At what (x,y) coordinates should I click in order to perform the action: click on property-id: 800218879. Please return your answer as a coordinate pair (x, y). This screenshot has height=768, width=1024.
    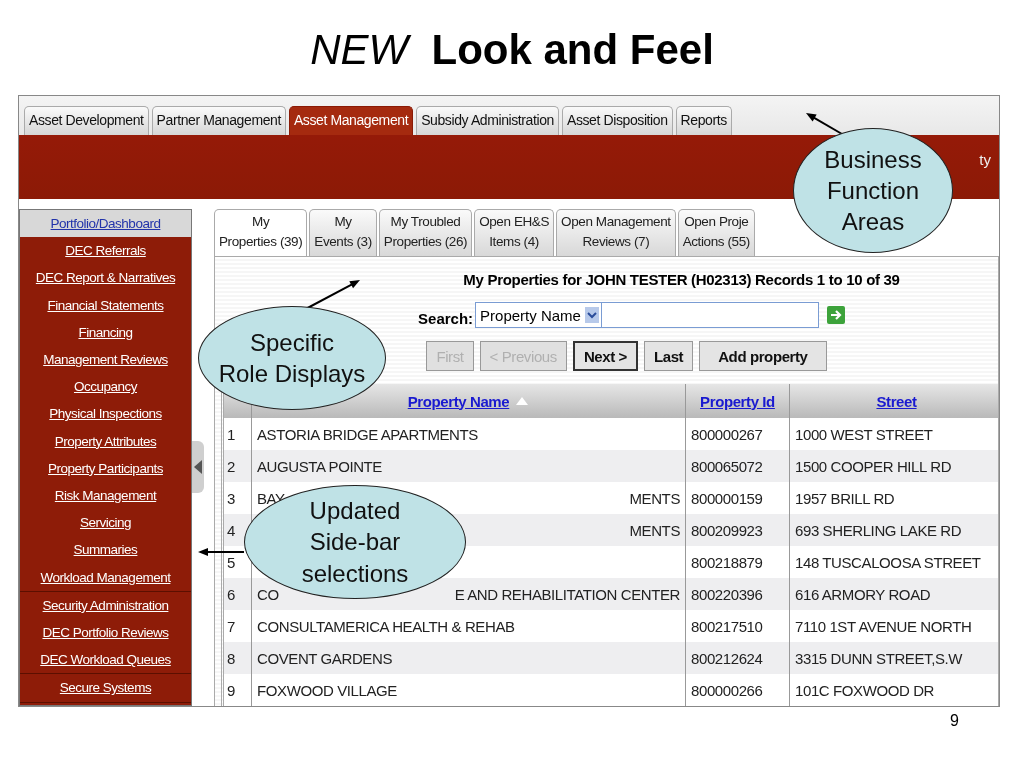
    Looking at the image, I should click on (727, 562).